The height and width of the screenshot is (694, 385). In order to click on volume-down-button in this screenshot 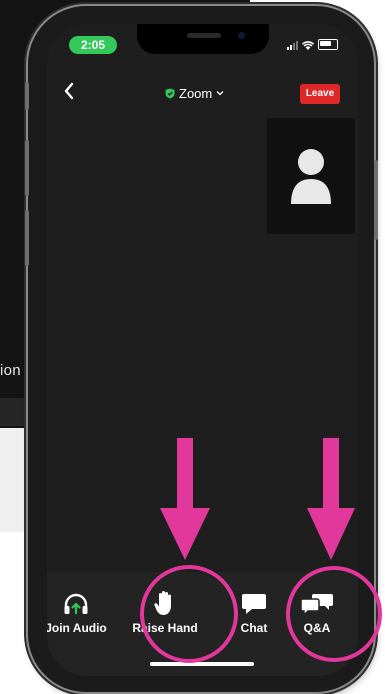, I will do `click(27, 238)`.